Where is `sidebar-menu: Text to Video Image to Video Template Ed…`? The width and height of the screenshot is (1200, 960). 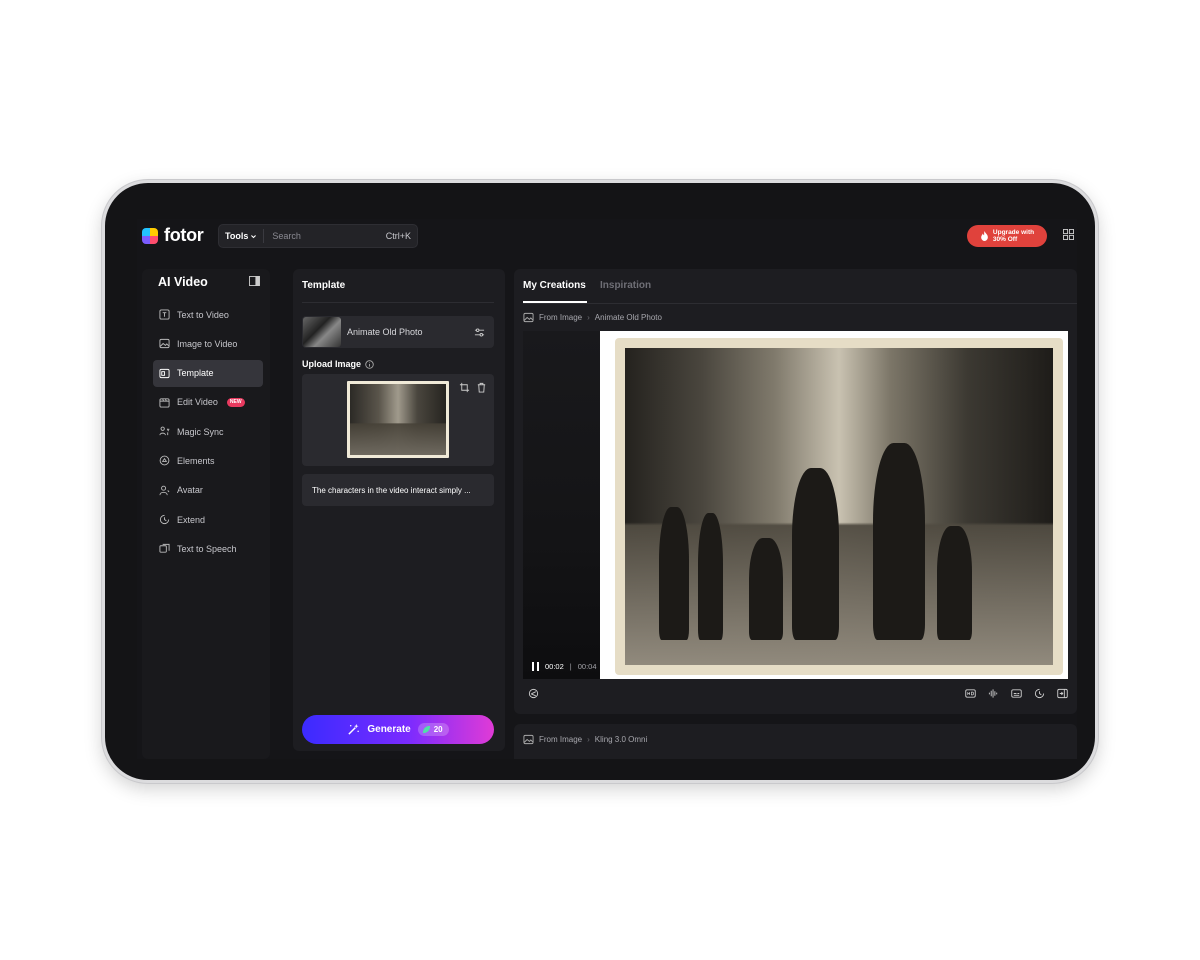
sidebar-menu: Text to Video Image to Video Template Ed… is located at coordinates (208, 433).